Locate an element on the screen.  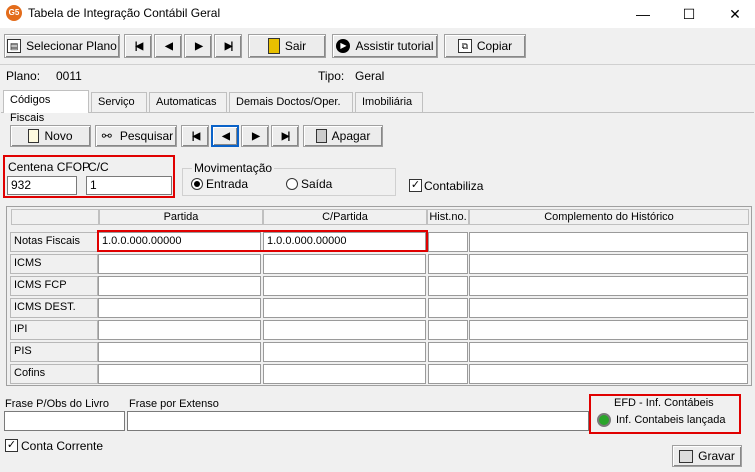
frase-extenso-input is located at coordinates (358, 421).